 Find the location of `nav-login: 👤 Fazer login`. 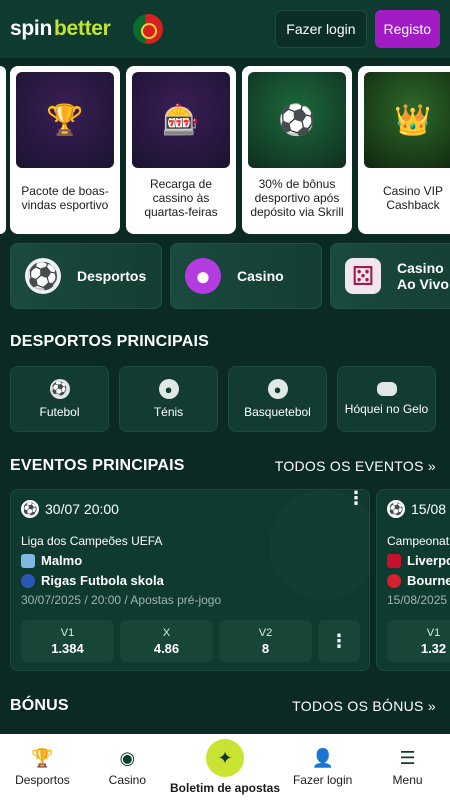

nav-login: 👤 Fazer login is located at coordinates (322, 767).